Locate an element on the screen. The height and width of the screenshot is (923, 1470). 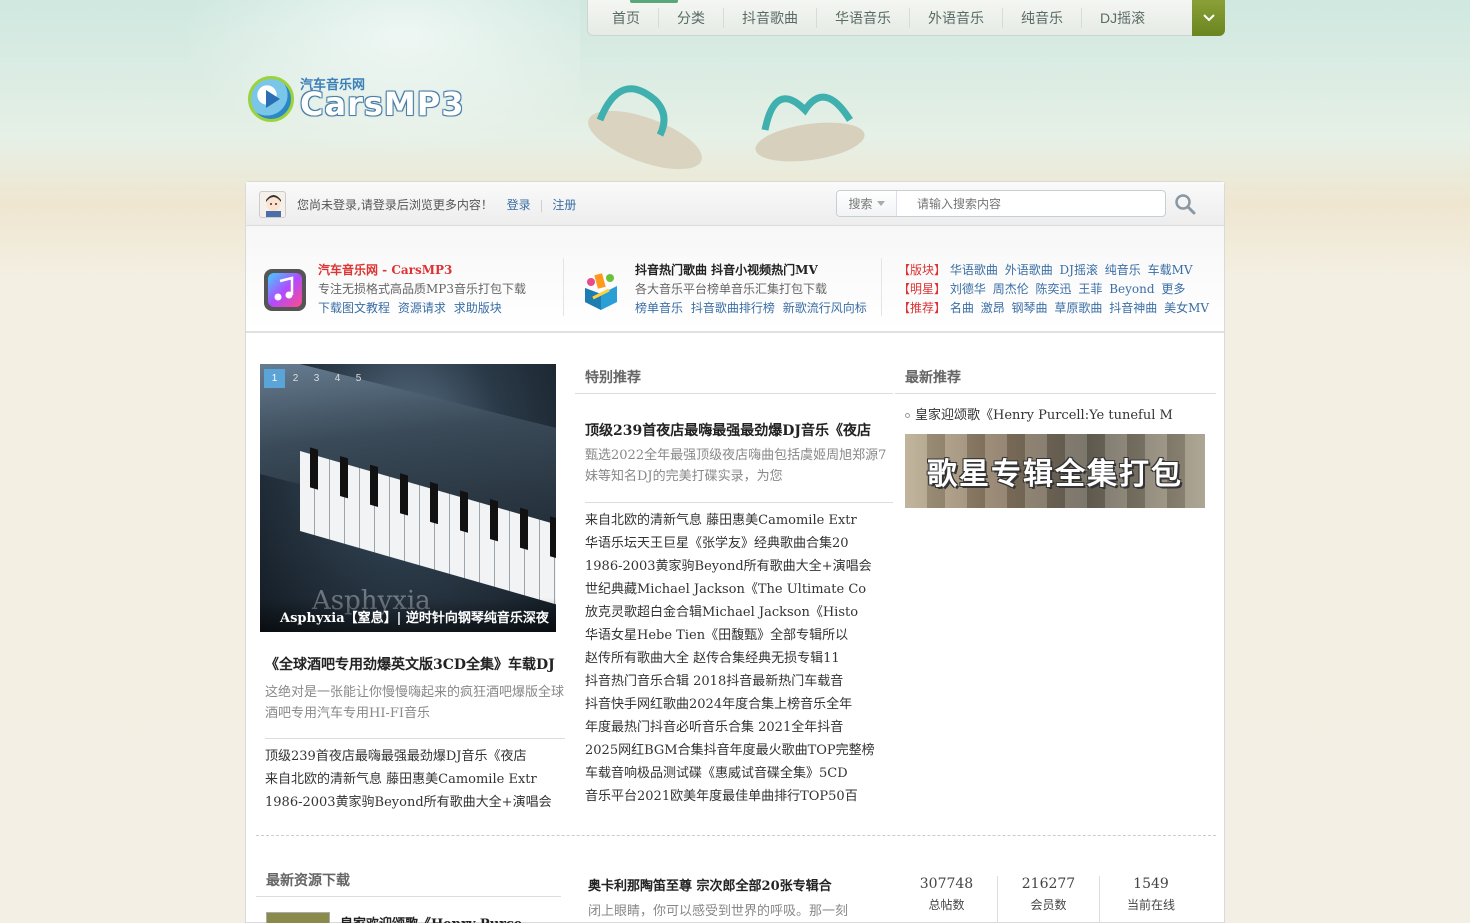
list-item: 华语女星Hebe Tien《田馥甄》全部专辑所以 is located at coordinates (741, 635).